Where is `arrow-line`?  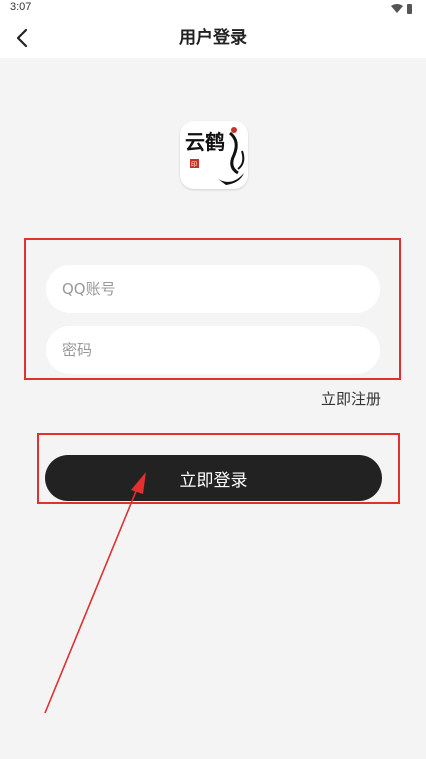
arrow-line is located at coordinates (92, 598).